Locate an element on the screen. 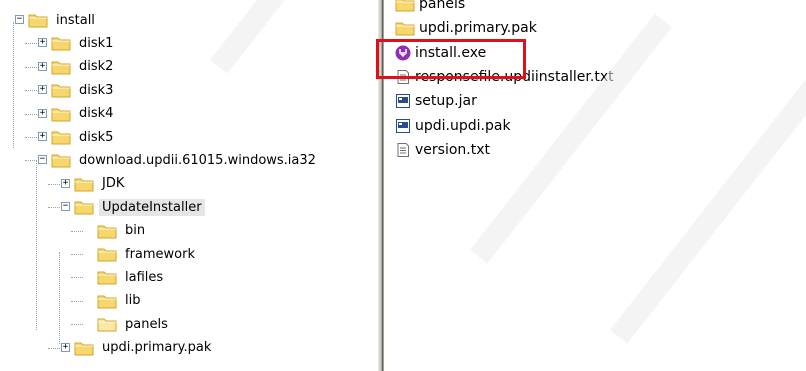  tree-item-label: JDK is located at coordinates (113, 184).